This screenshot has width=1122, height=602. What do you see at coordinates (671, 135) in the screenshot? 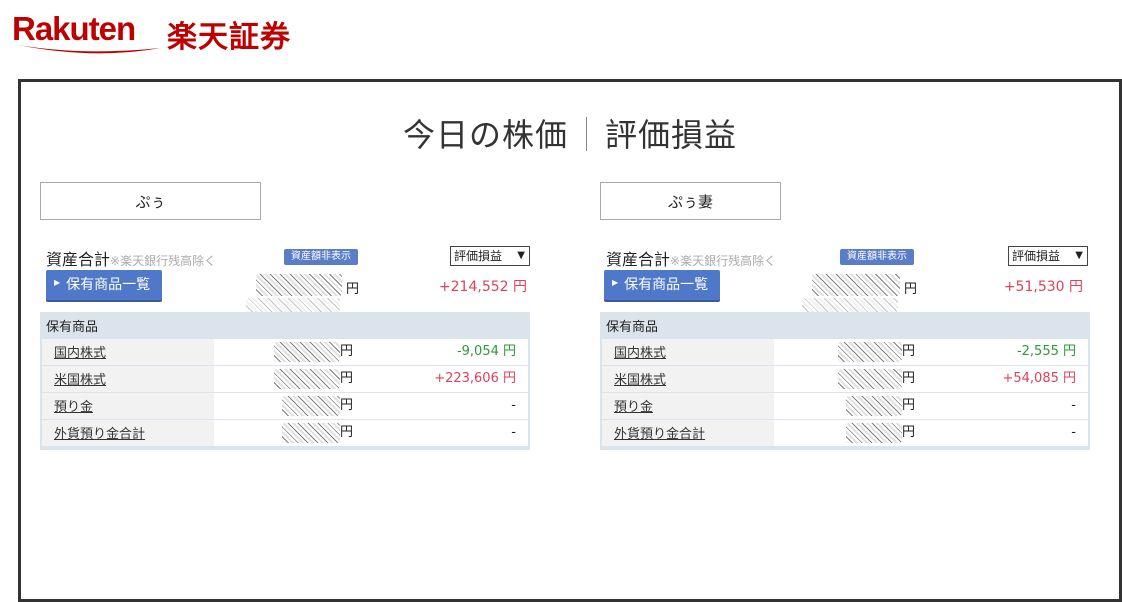
I see `title-valuation: 評価損益` at bounding box center [671, 135].